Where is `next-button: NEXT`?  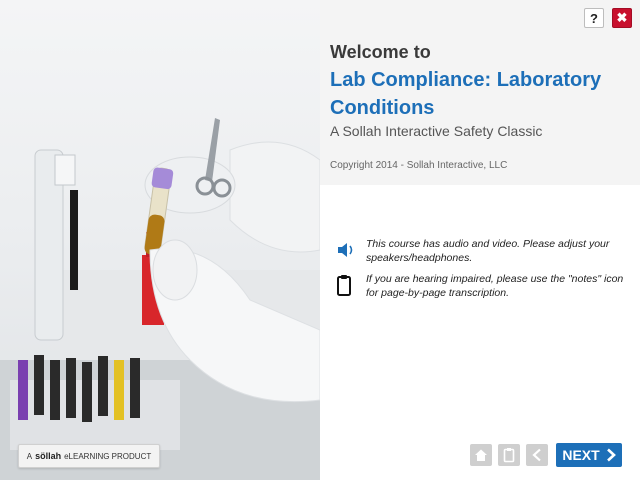 next-button: NEXT is located at coordinates (589, 455).